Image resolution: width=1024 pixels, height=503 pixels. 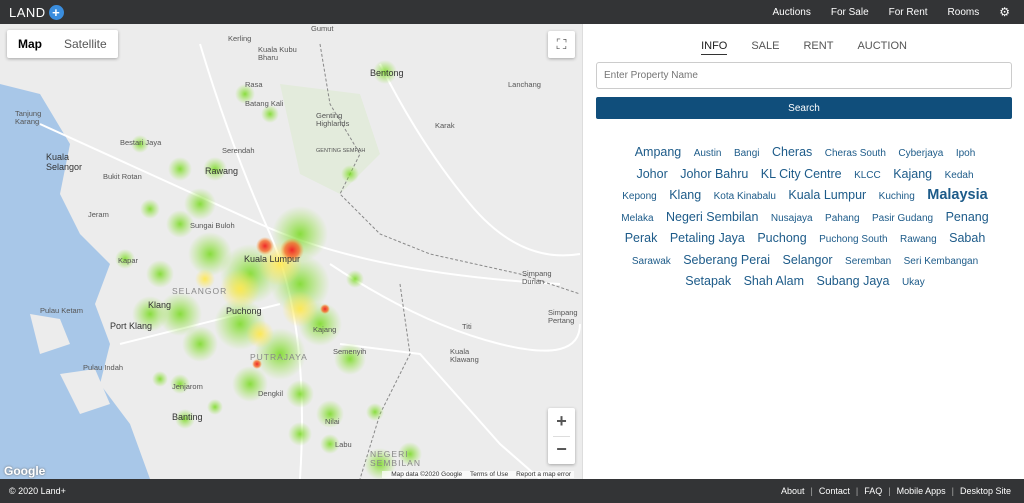 What do you see at coordinates (464, 355) in the screenshot?
I see `map-label: Kuala Klawang` at bounding box center [464, 355].